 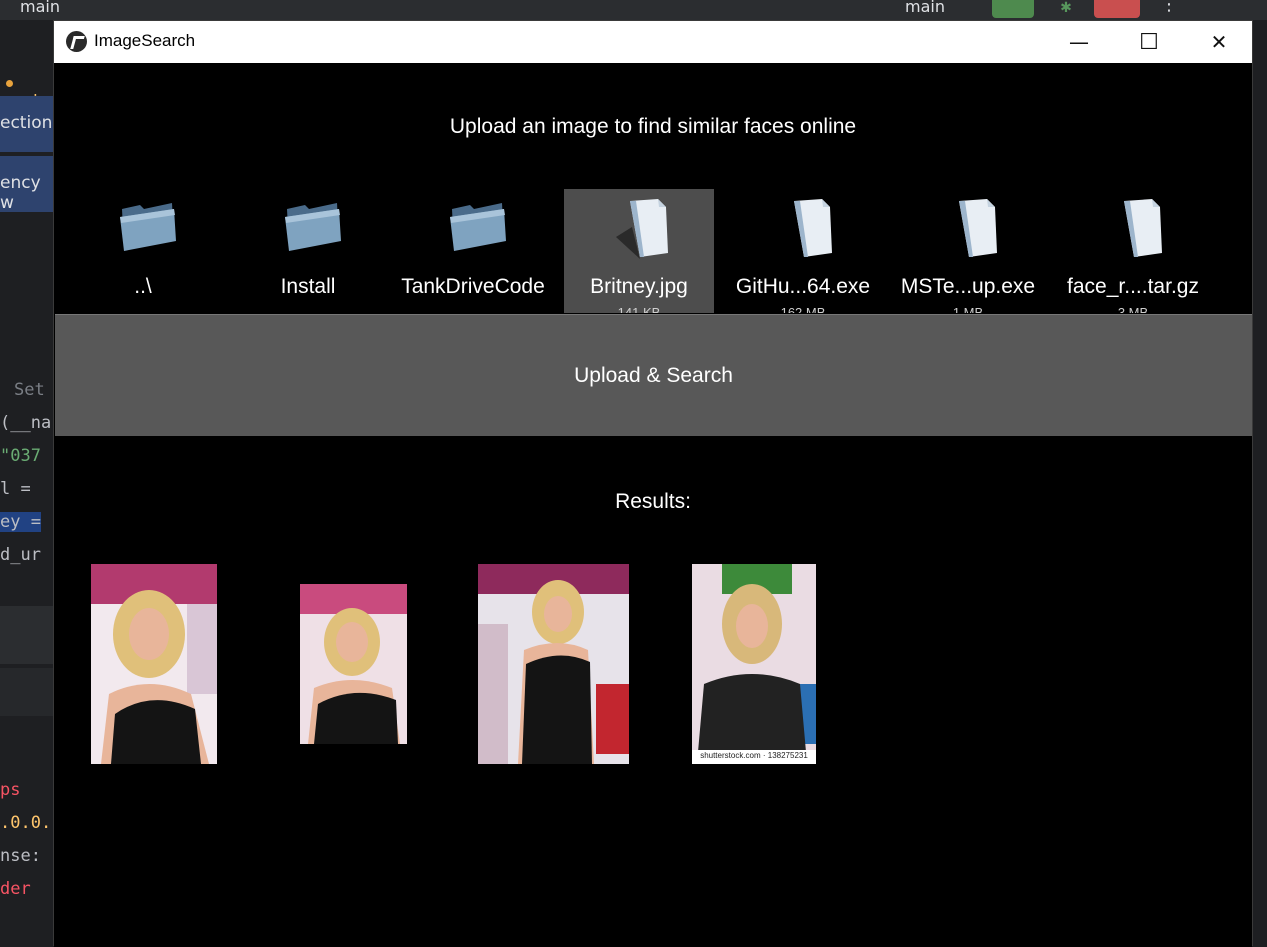 I want to click on window-title: ImageSearch, so click(x=145, y=40).